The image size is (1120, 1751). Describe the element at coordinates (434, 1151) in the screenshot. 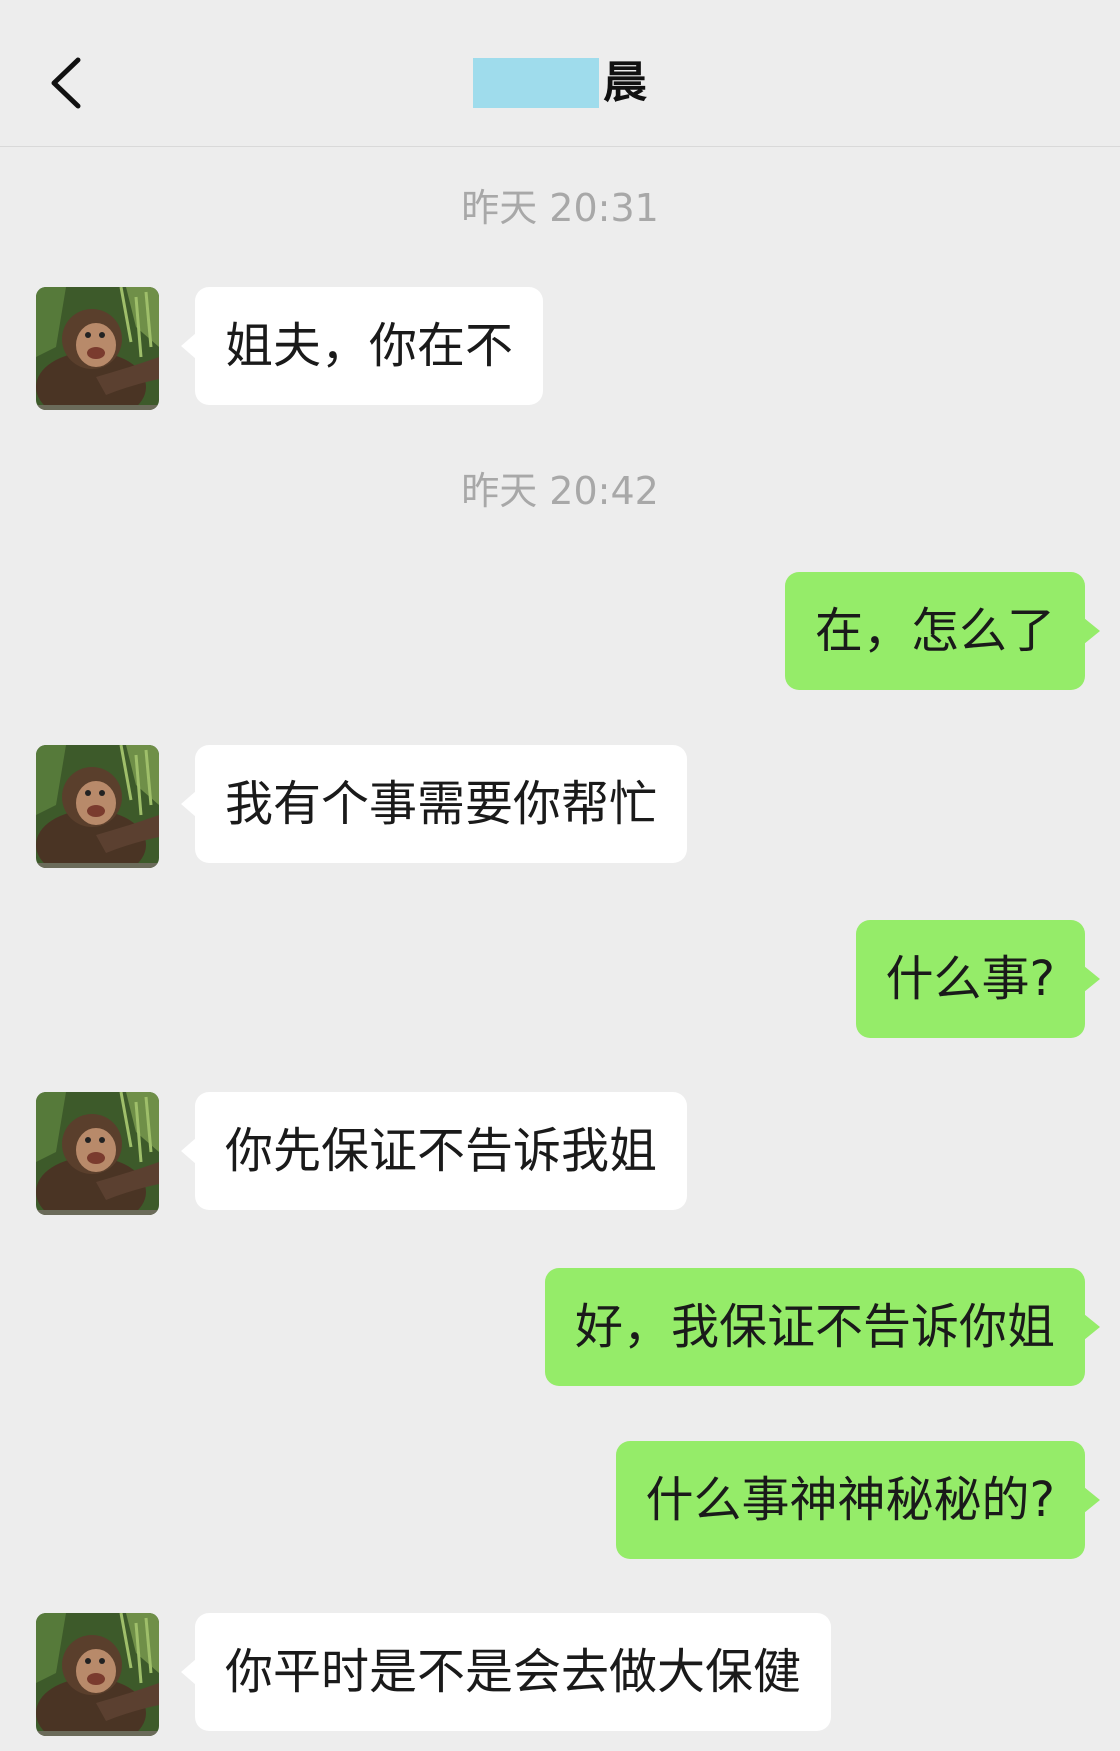

I see `incoming-message: 你先保证不告诉我姐` at that location.